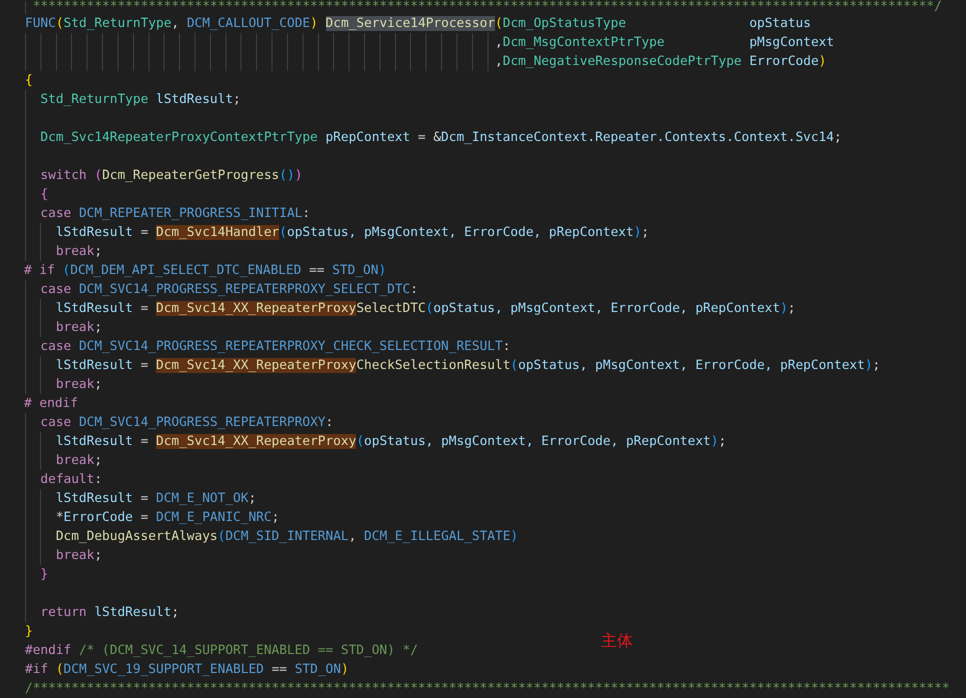 The image size is (966, 698). Describe the element at coordinates (391, 442) in the screenshot. I see `code-line: lStdResult = Dcm_Svc14_XX_RepeaterProxy(opStatus, pMsgContext, ErrorCode, pRepContext);` at that location.